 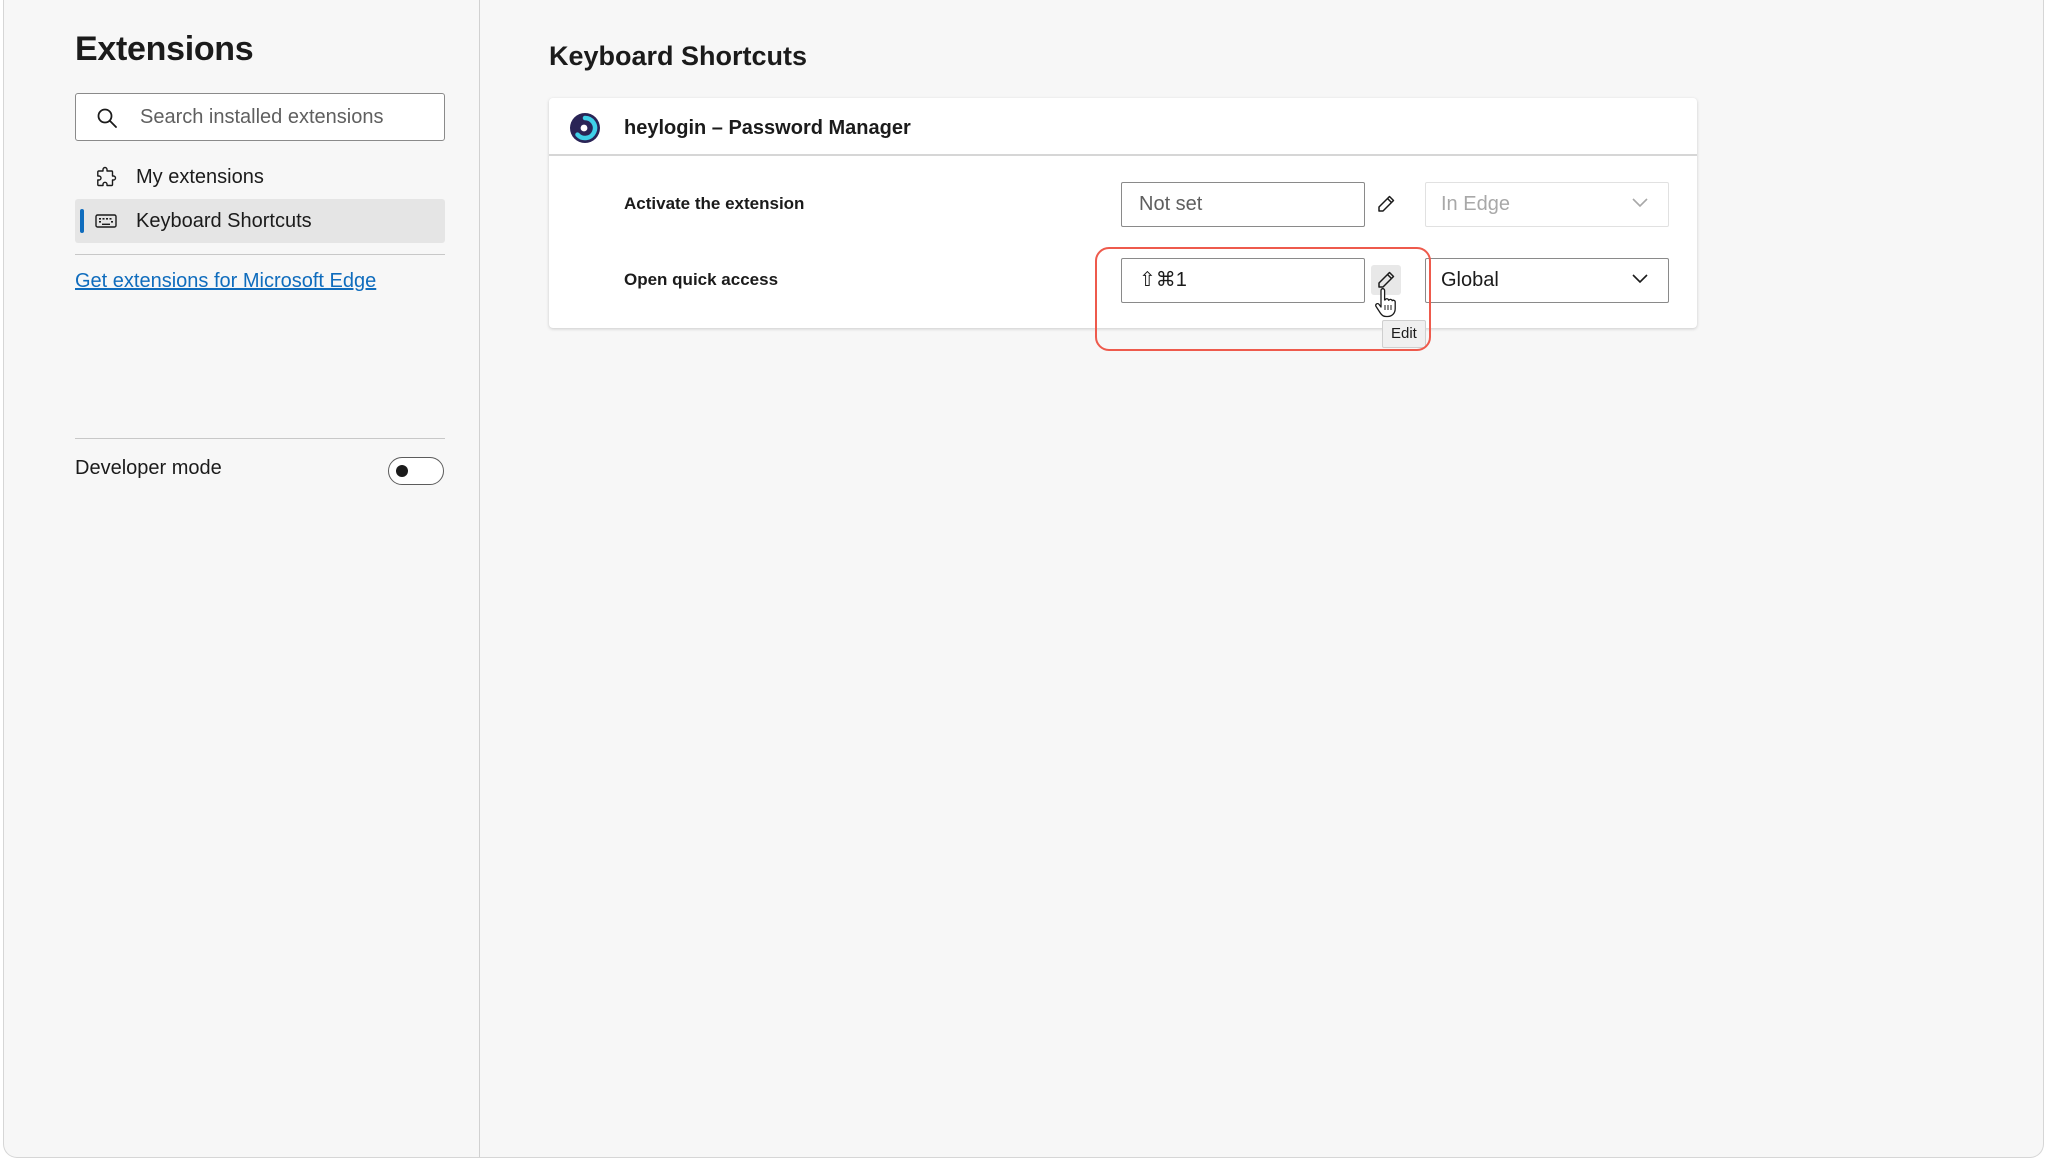 What do you see at coordinates (106, 221) in the screenshot?
I see `keyboard-icon` at bounding box center [106, 221].